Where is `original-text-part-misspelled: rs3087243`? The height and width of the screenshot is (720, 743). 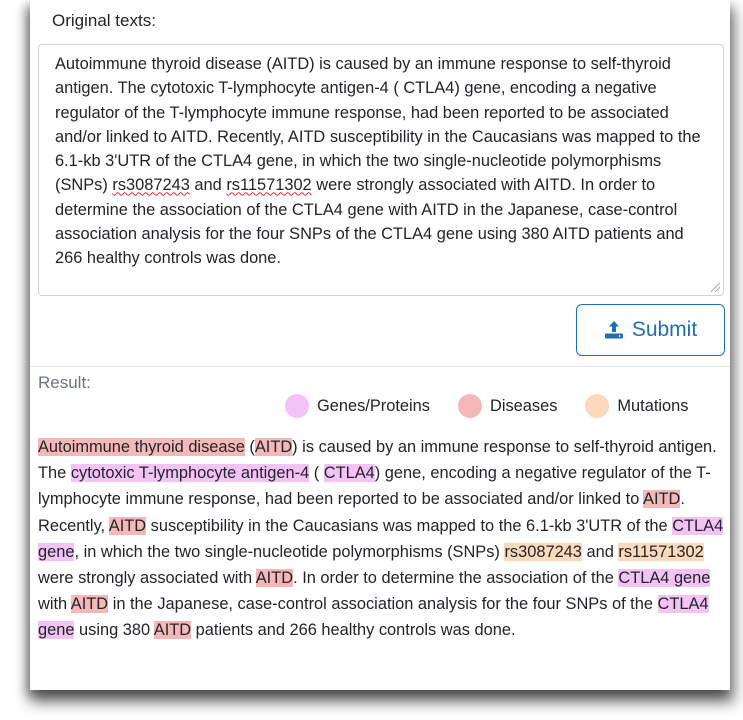
original-text-part-misspelled: rs3087243 is located at coordinates (151, 185).